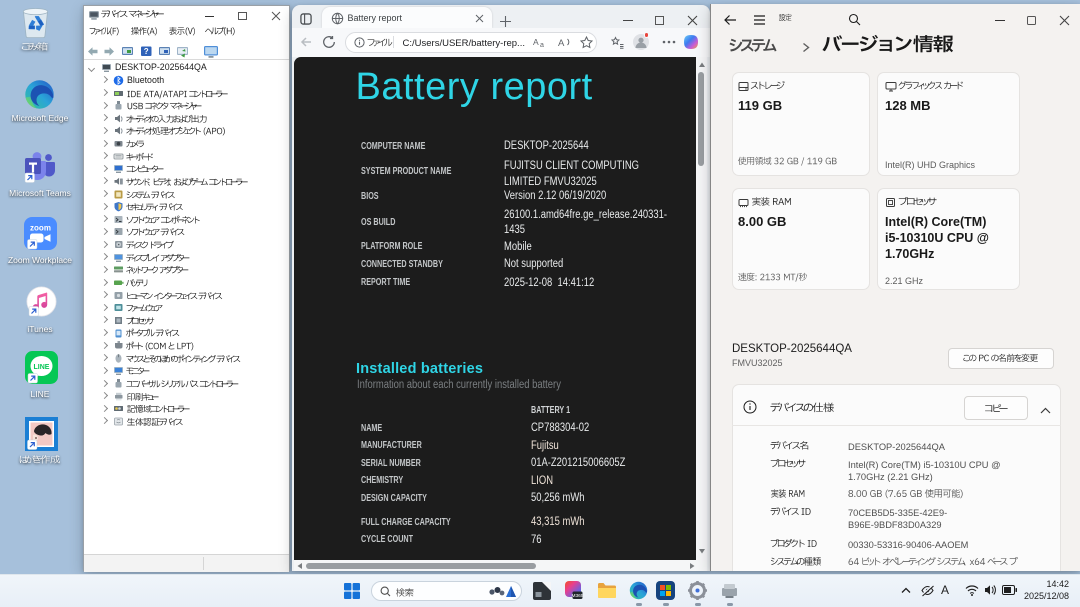 The width and height of the screenshot is (1080, 607). What do you see at coordinates (40, 228) in the screenshot?
I see `svg-text: zoom` at bounding box center [40, 228].